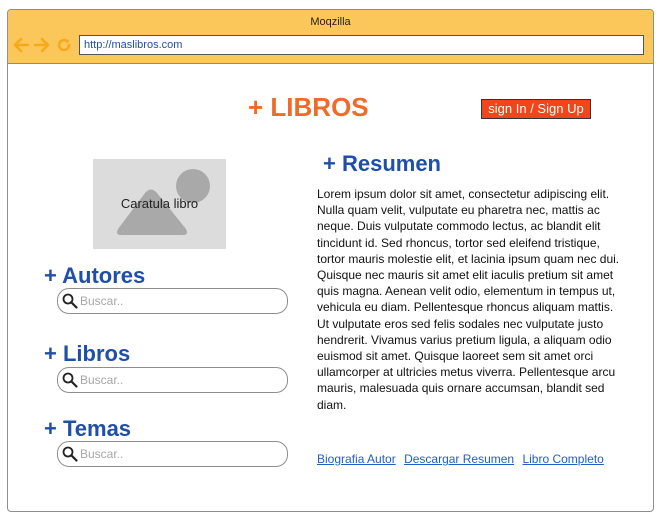 The width and height of the screenshot is (662, 522). I want to click on libros-heading: + Libros, so click(87, 354).